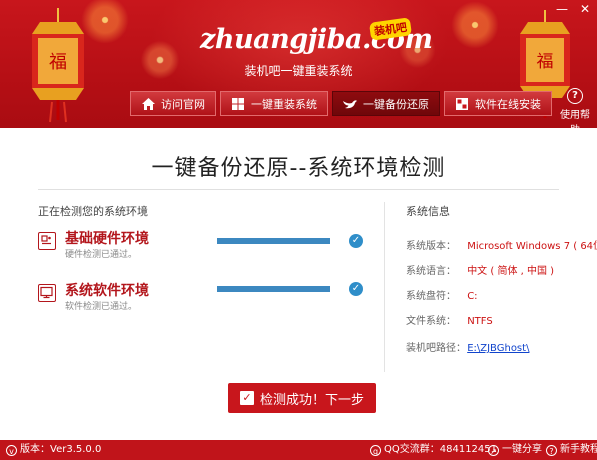 This screenshot has height=460, width=597. I want to click on next-step-button: ✓ 检测成功！下一步, so click(302, 398).